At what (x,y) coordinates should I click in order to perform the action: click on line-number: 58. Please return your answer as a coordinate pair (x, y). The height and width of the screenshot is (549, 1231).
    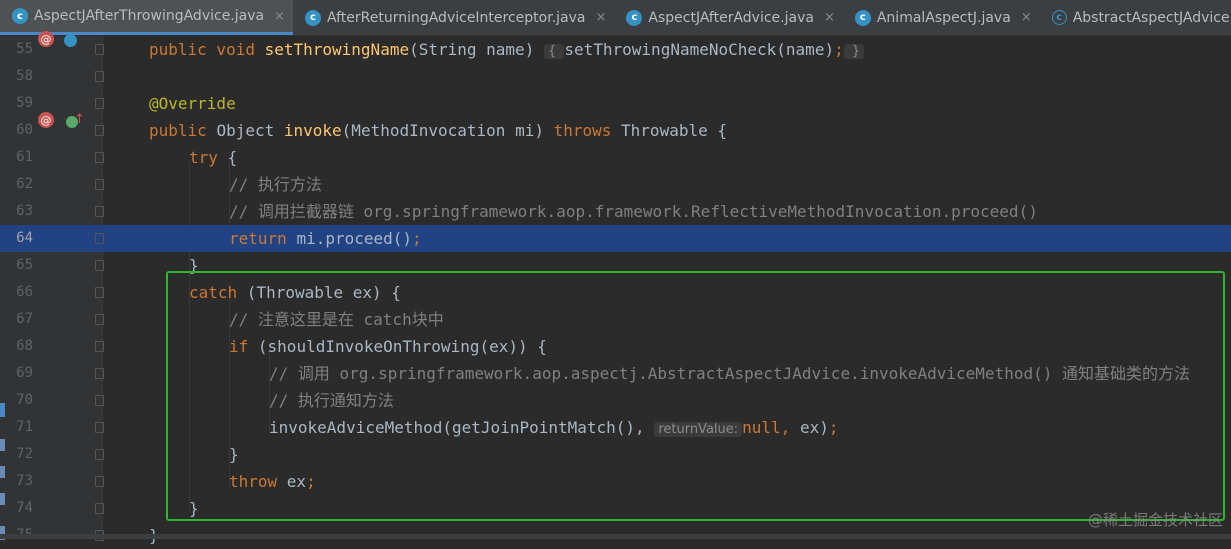
    Looking at the image, I should click on (19, 76).